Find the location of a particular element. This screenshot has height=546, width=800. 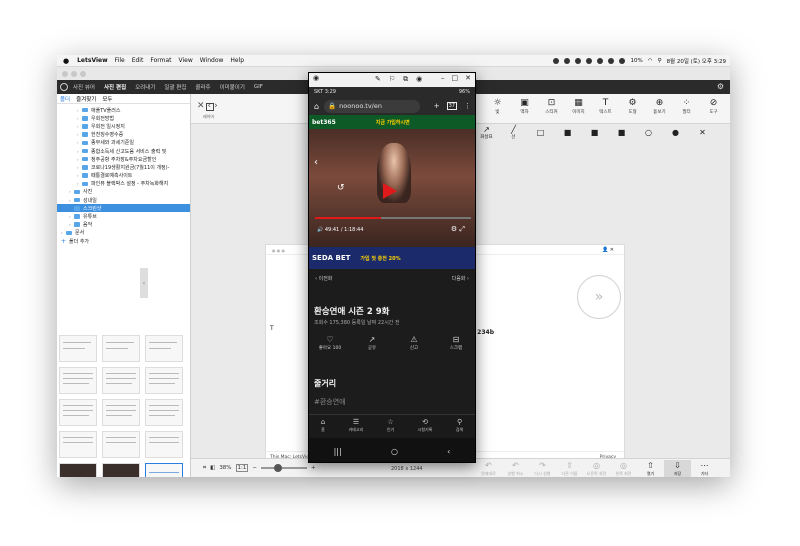

apple-icon: ● is located at coordinates (66, 61).